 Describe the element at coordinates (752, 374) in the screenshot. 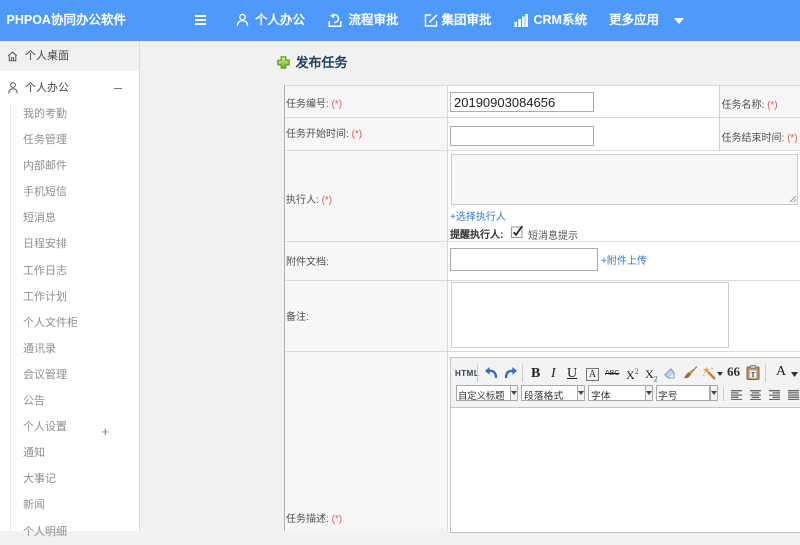

I see `svg-text: T` at that location.